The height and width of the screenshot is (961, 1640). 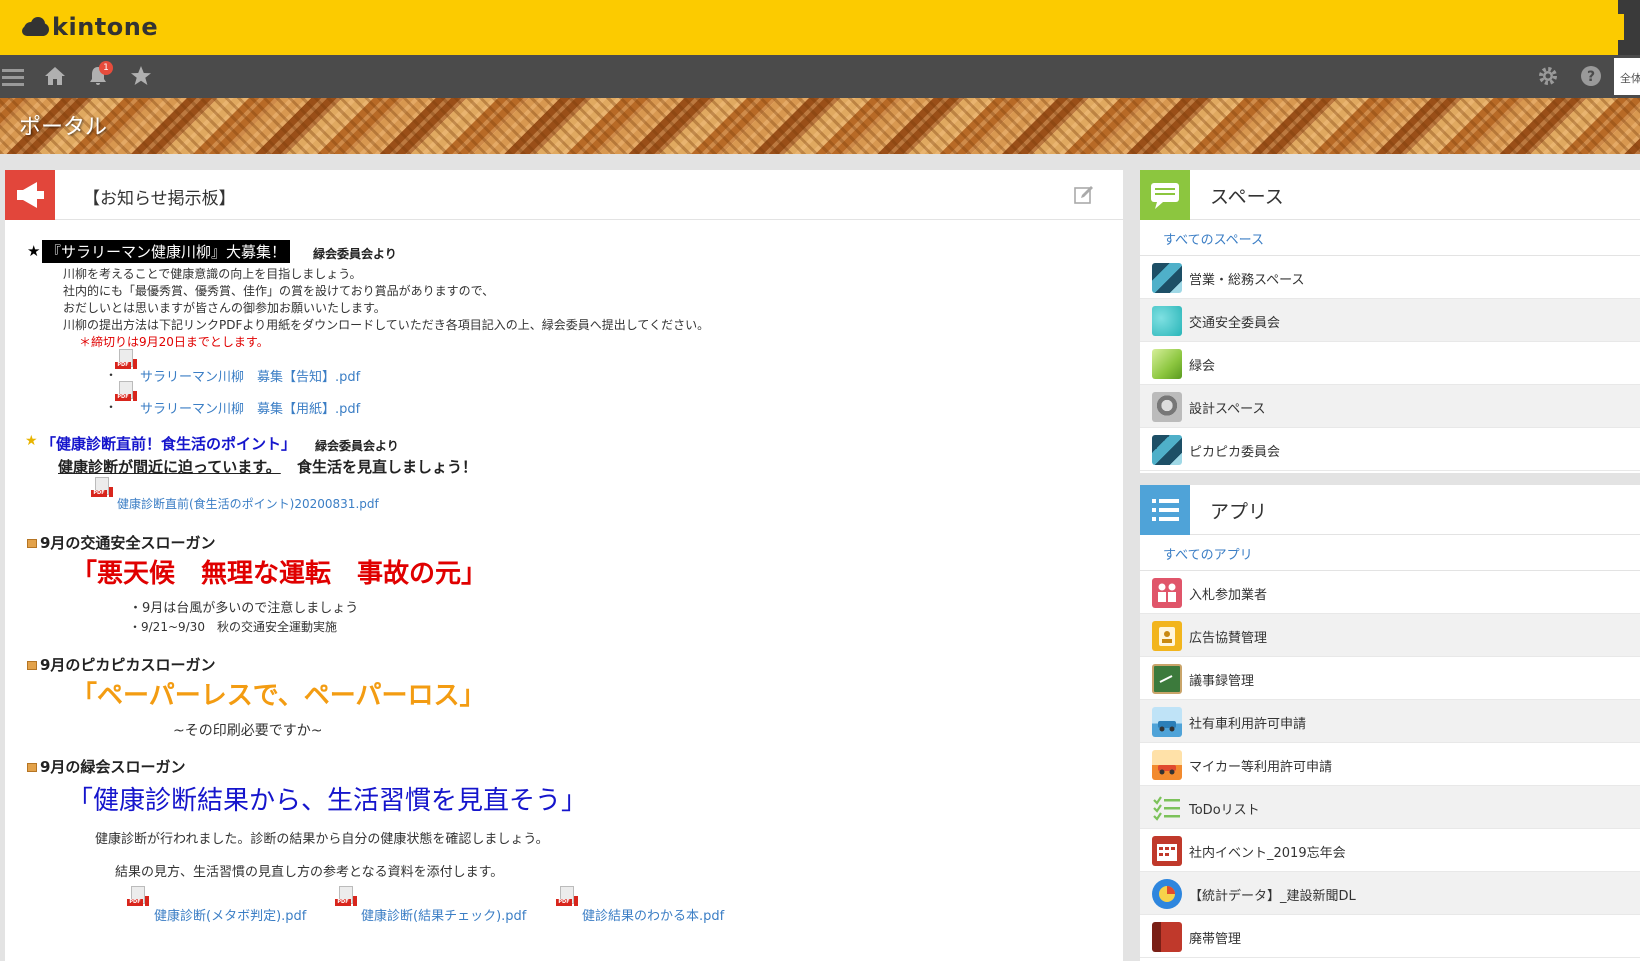 What do you see at coordinates (244, 608) in the screenshot?
I see `post3-bullet: ・9月は台風が多いので注意しましょう` at bounding box center [244, 608].